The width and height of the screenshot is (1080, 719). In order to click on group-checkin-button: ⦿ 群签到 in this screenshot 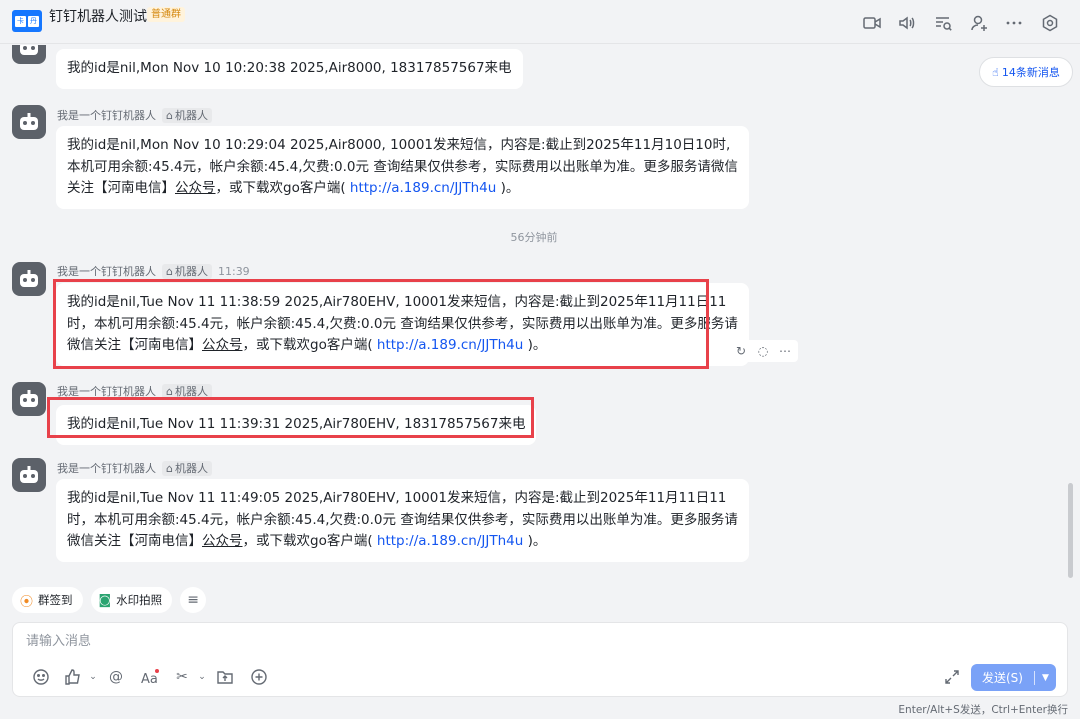, I will do `click(47, 600)`.